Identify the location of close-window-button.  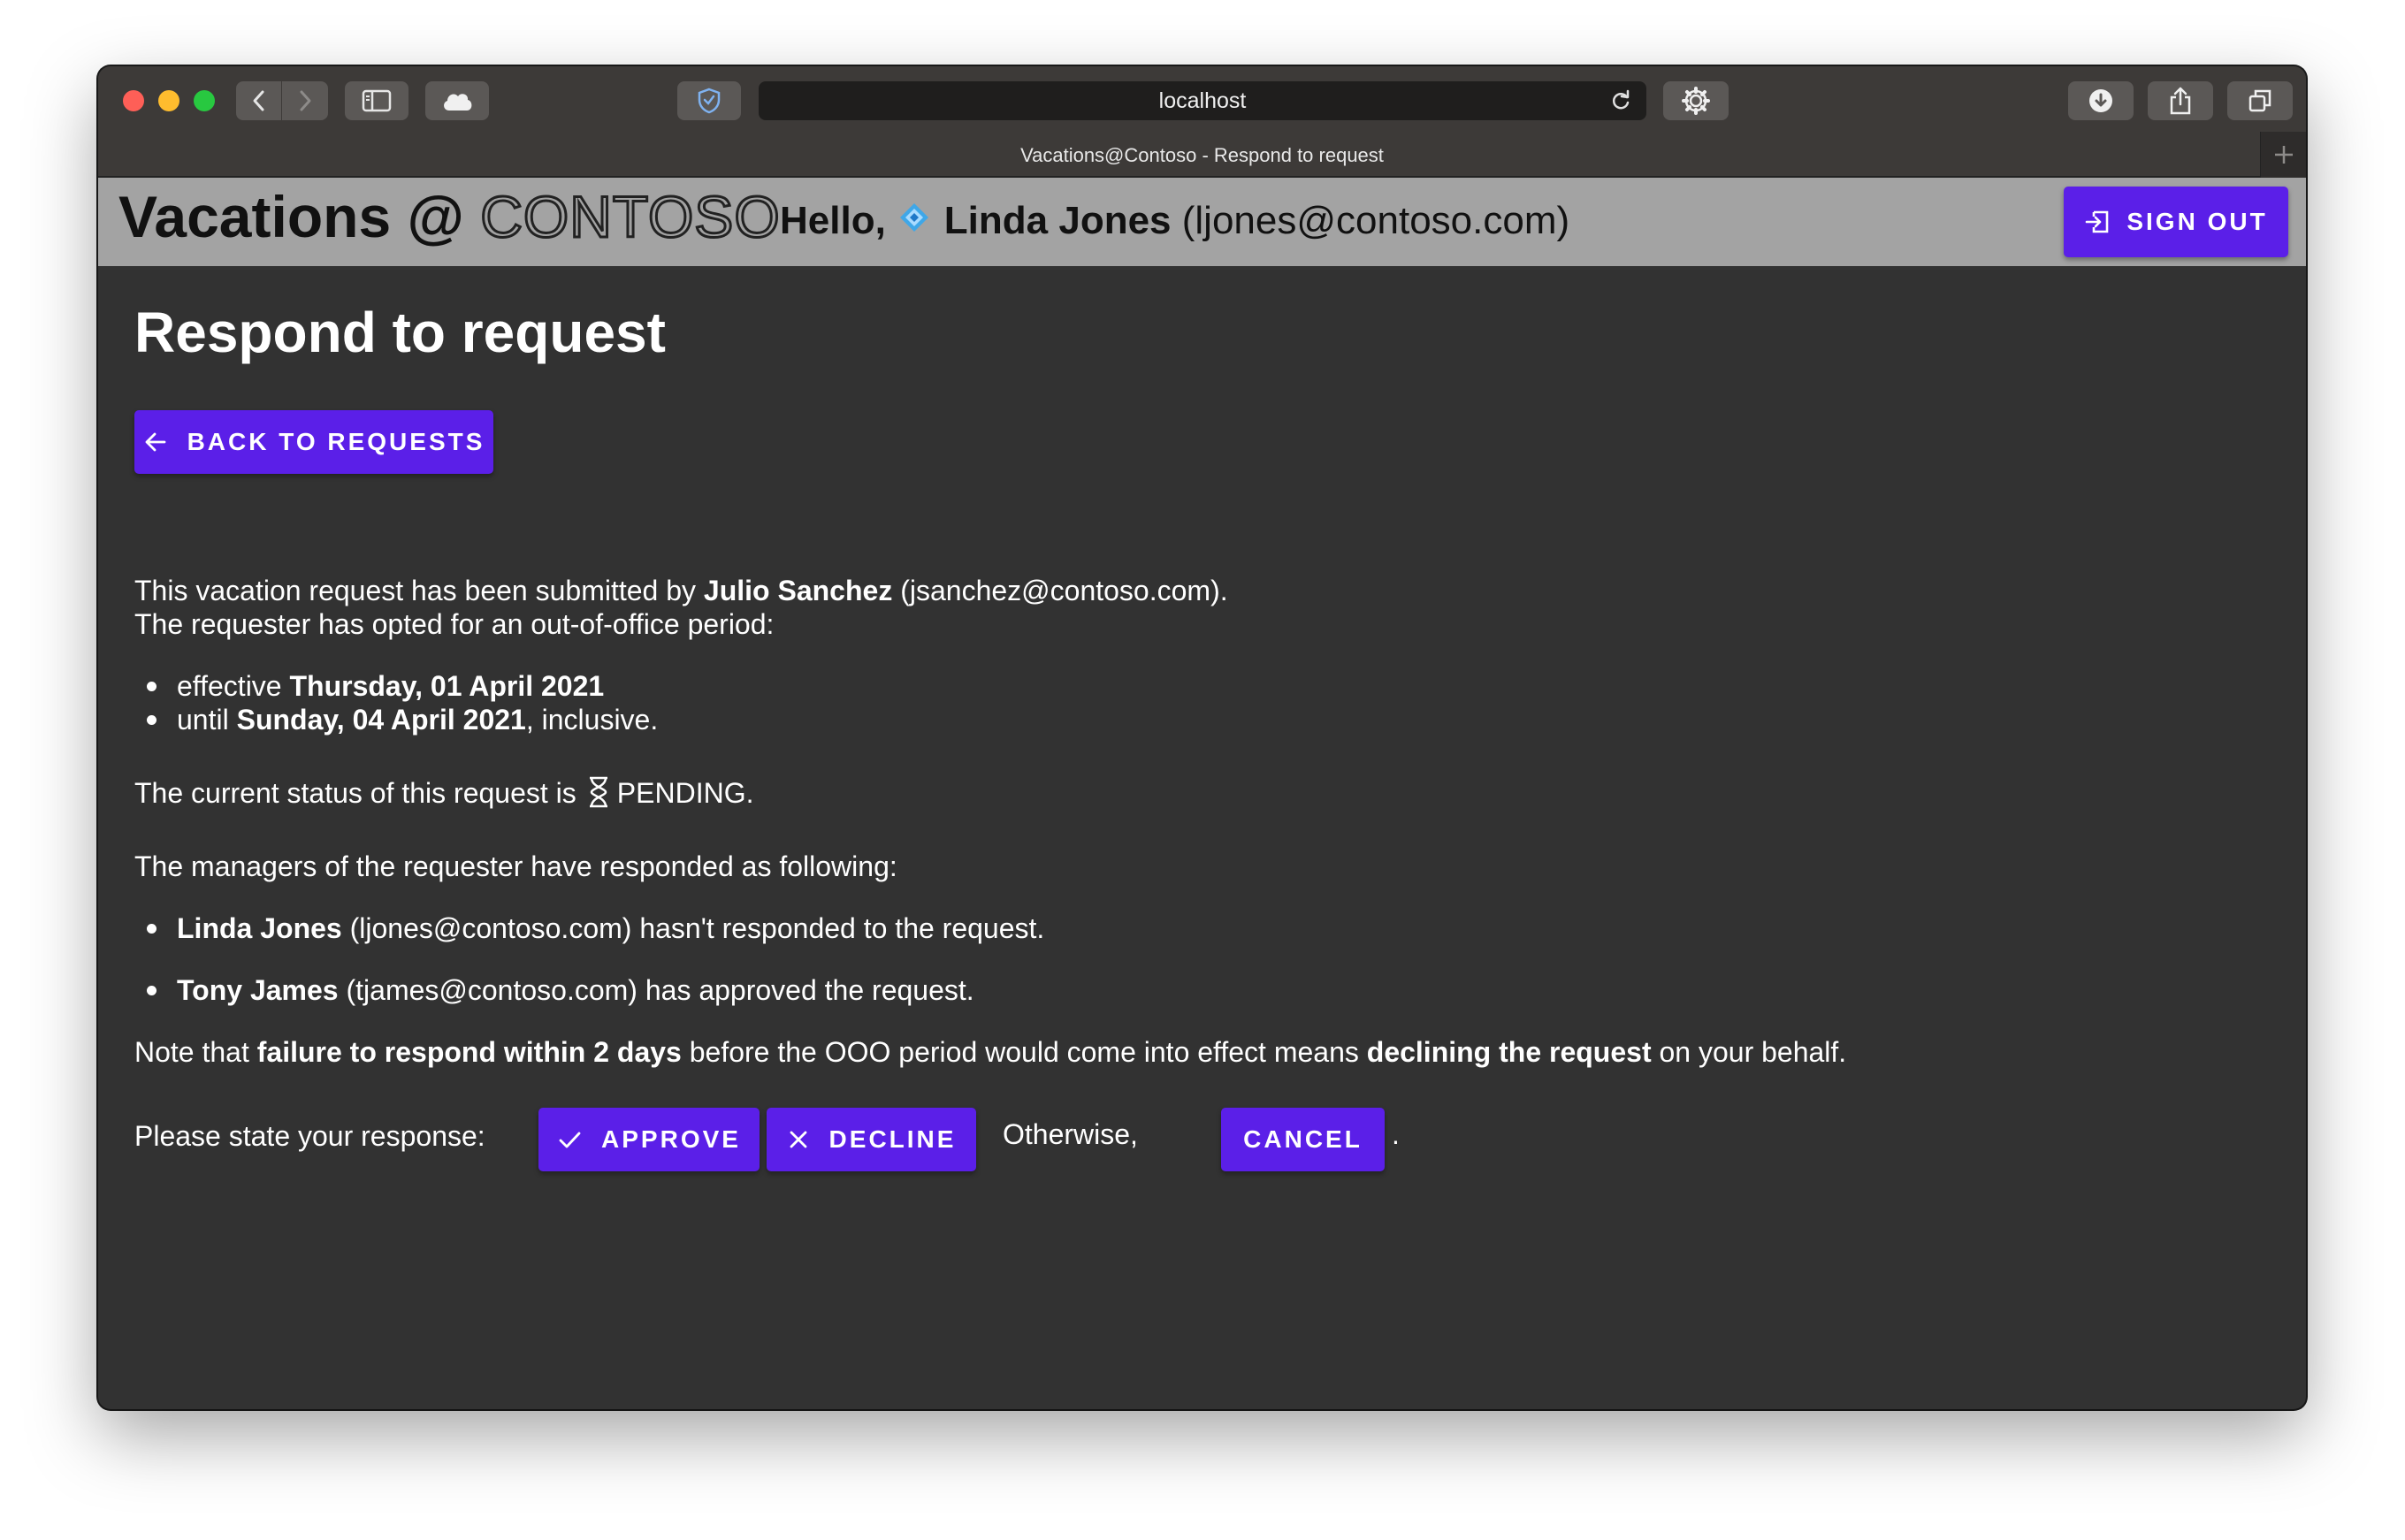
(133, 101).